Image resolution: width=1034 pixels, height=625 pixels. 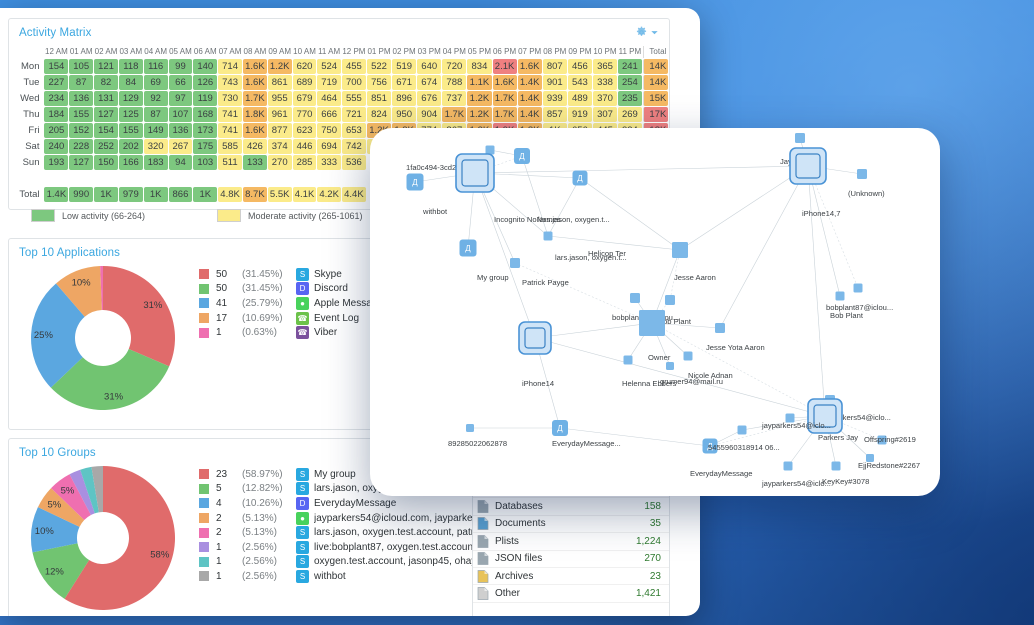 What do you see at coordinates (222, 474) in the screenshot?
I see `legend-value: 23` at bounding box center [222, 474].